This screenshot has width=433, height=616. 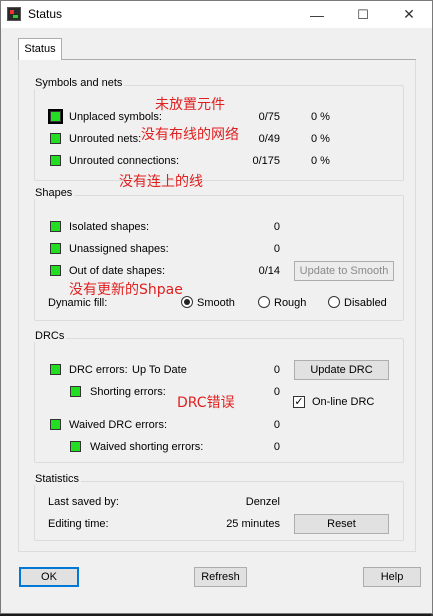 I want to click on close-button: ✕, so click(x=409, y=14).